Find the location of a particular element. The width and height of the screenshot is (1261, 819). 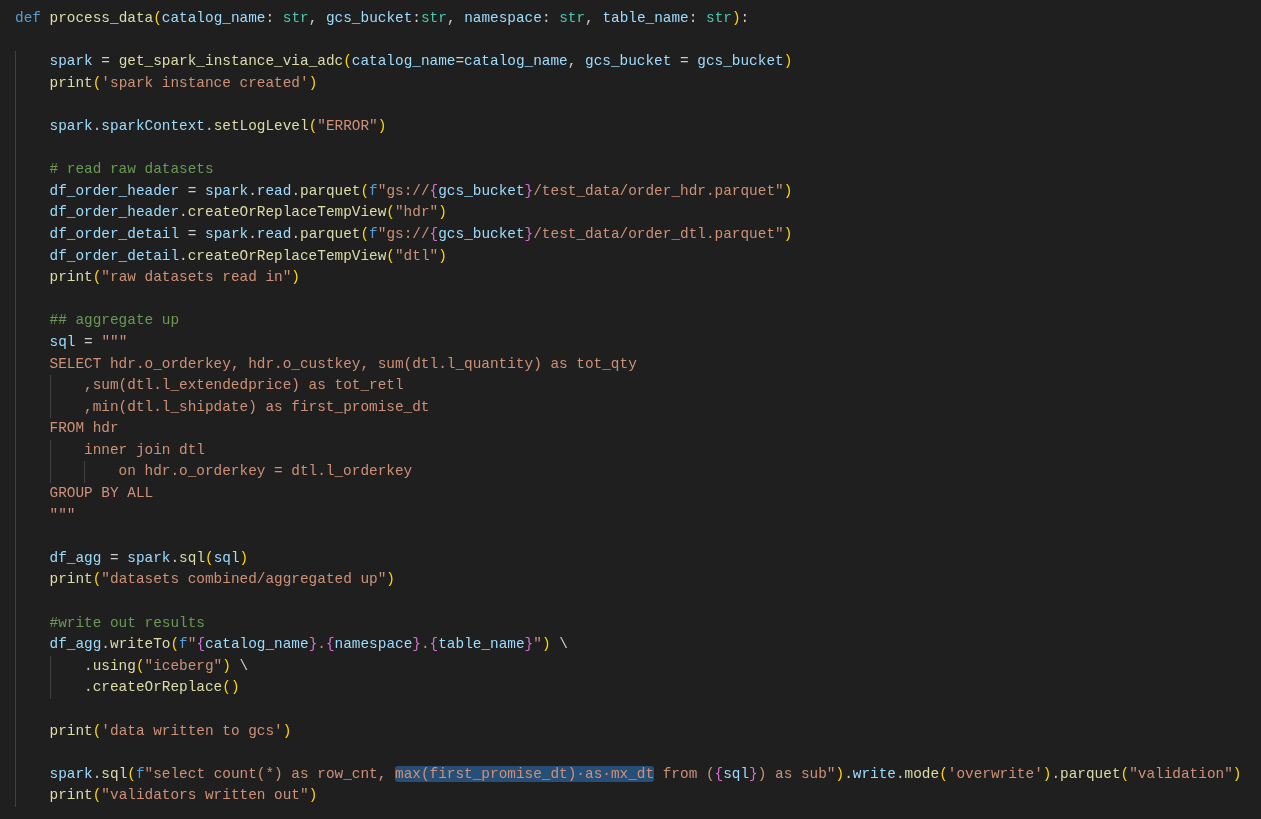

code-line: inner join dtl is located at coordinates (144, 450).